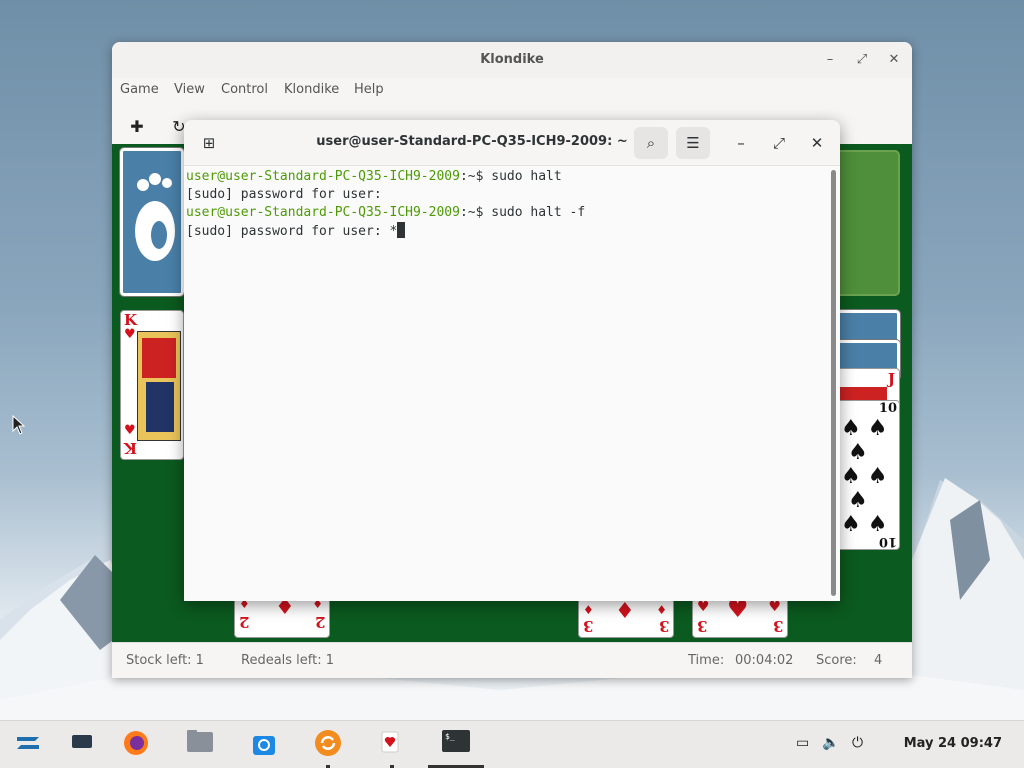 The height and width of the screenshot is (768, 1024). What do you see at coordinates (139, 89) in the screenshot?
I see `menu-game: Game` at bounding box center [139, 89].